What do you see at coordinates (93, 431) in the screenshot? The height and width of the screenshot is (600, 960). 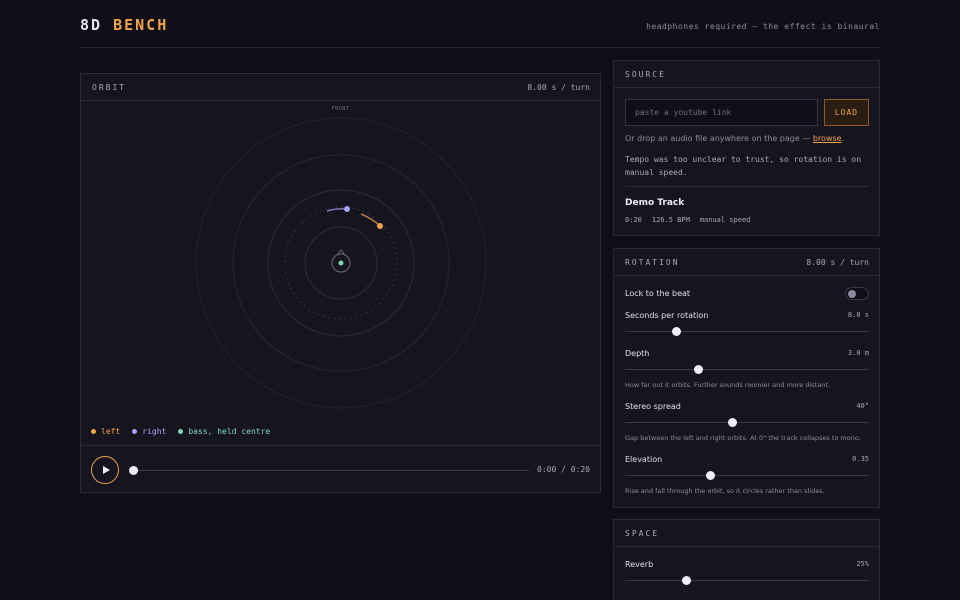 I see `legend-swatch-left` at bounding box center [93, 431].